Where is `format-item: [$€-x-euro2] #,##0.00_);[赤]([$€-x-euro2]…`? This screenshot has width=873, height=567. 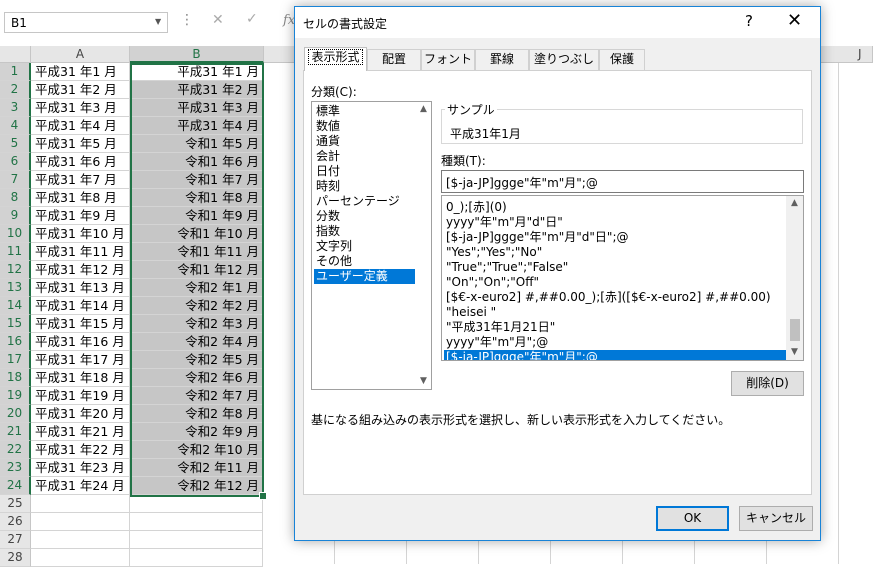
format-item: [$€-x-euro2] #,##0.00_);[赤]([$€-x-euro2]… is located at coordinates (615, 297).